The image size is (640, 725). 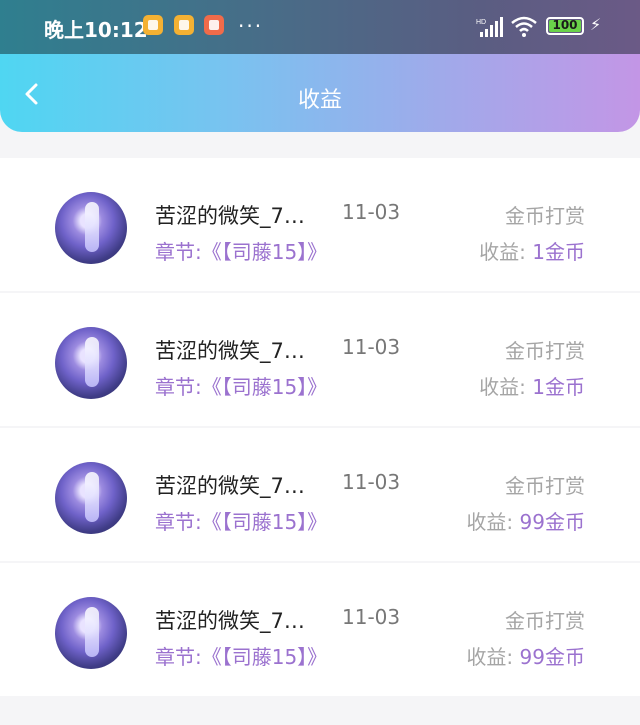 What do you see at coordinates (251, 26) in the screenshot?
I see `more-icon: ···` at bounding box center [251, 26].